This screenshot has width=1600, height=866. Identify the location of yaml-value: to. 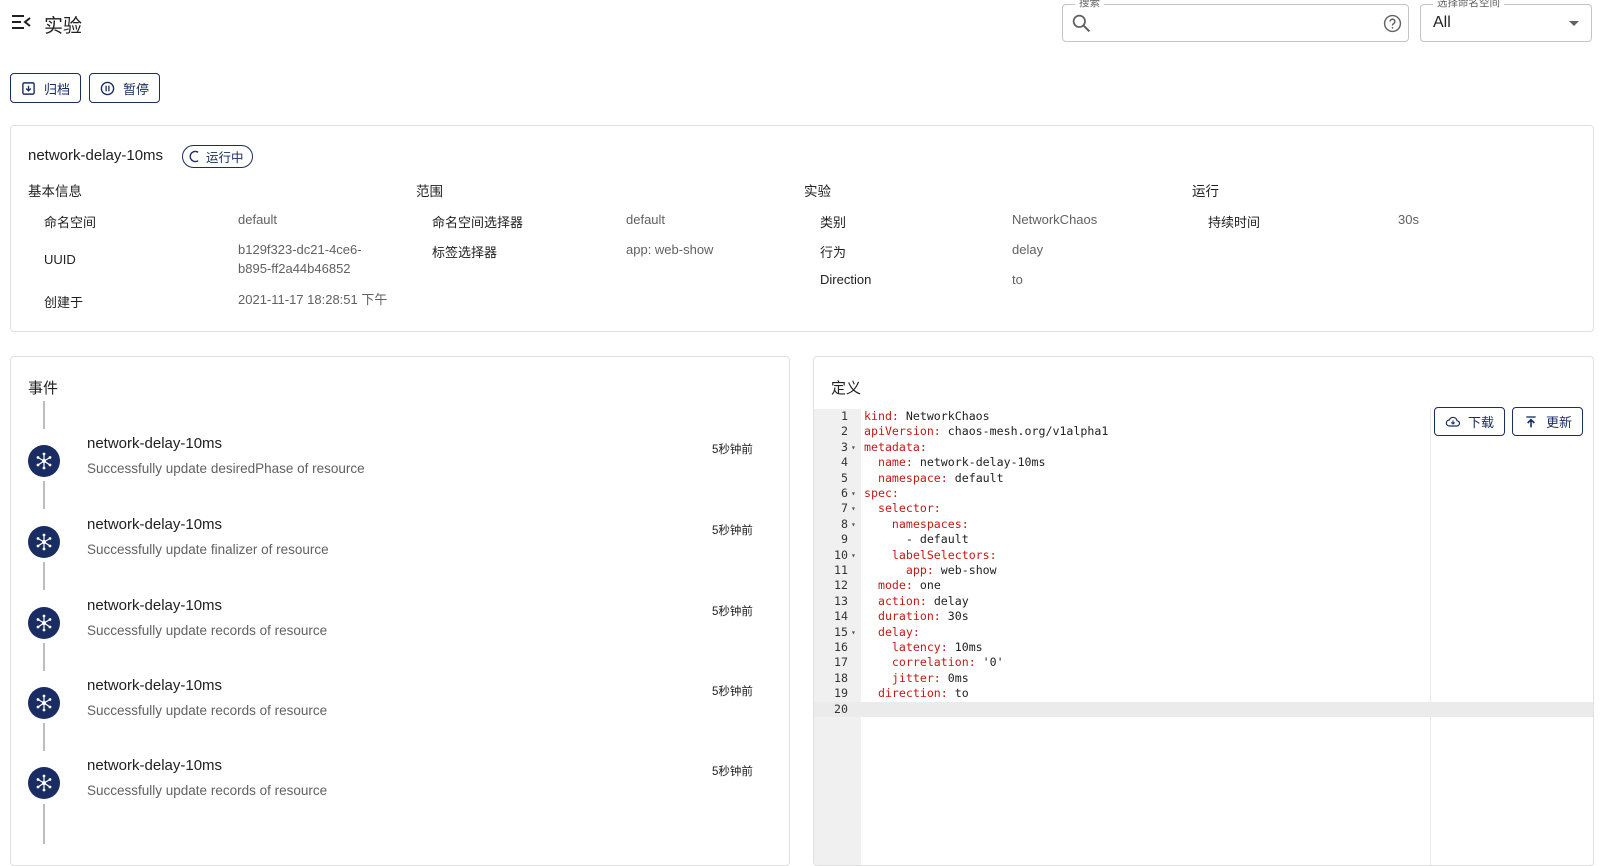
(958, 693).